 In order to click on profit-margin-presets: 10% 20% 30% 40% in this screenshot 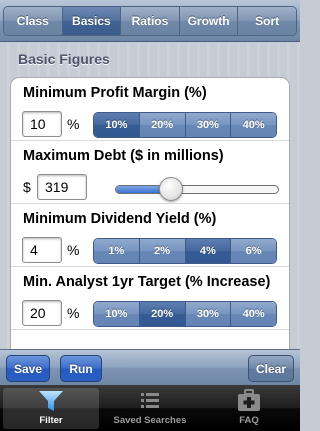, I will do `click(185, 125)`.